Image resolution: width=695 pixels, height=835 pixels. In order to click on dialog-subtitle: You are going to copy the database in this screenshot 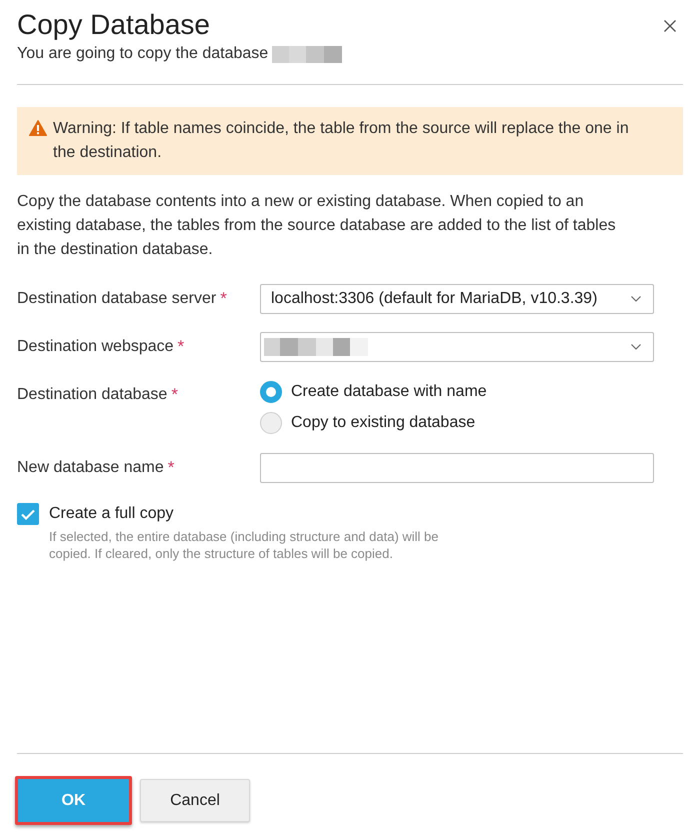, I will do `click(142, 54)`.